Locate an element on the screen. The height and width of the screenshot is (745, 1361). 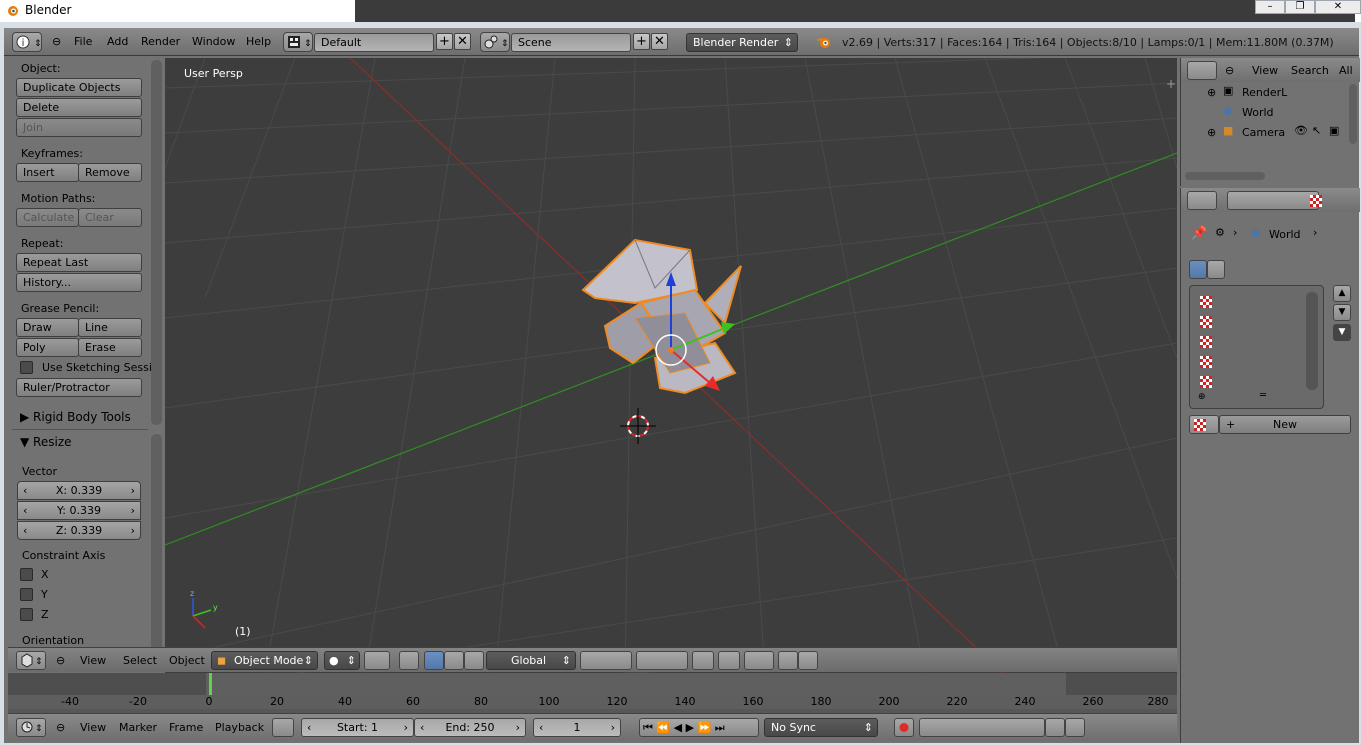
line-button: Line is located at coordinates (110, 327).